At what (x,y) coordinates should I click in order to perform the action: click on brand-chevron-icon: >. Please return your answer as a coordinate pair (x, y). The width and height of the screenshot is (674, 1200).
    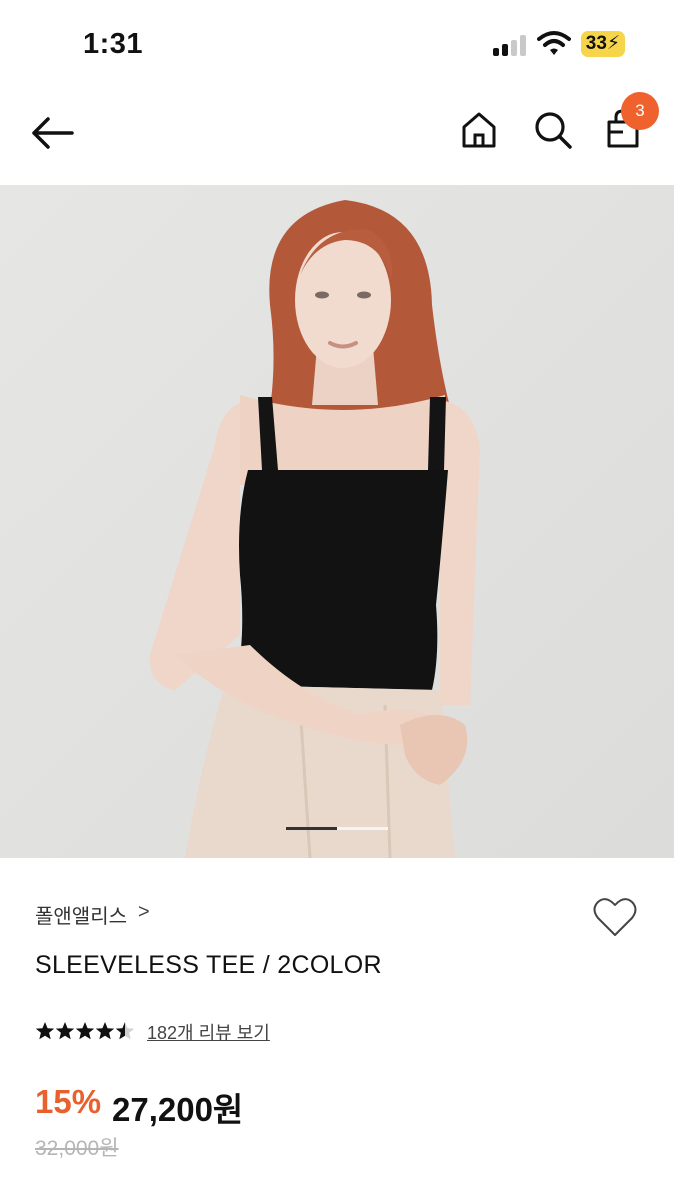
    Looking at the image, I should click on (144, 912).